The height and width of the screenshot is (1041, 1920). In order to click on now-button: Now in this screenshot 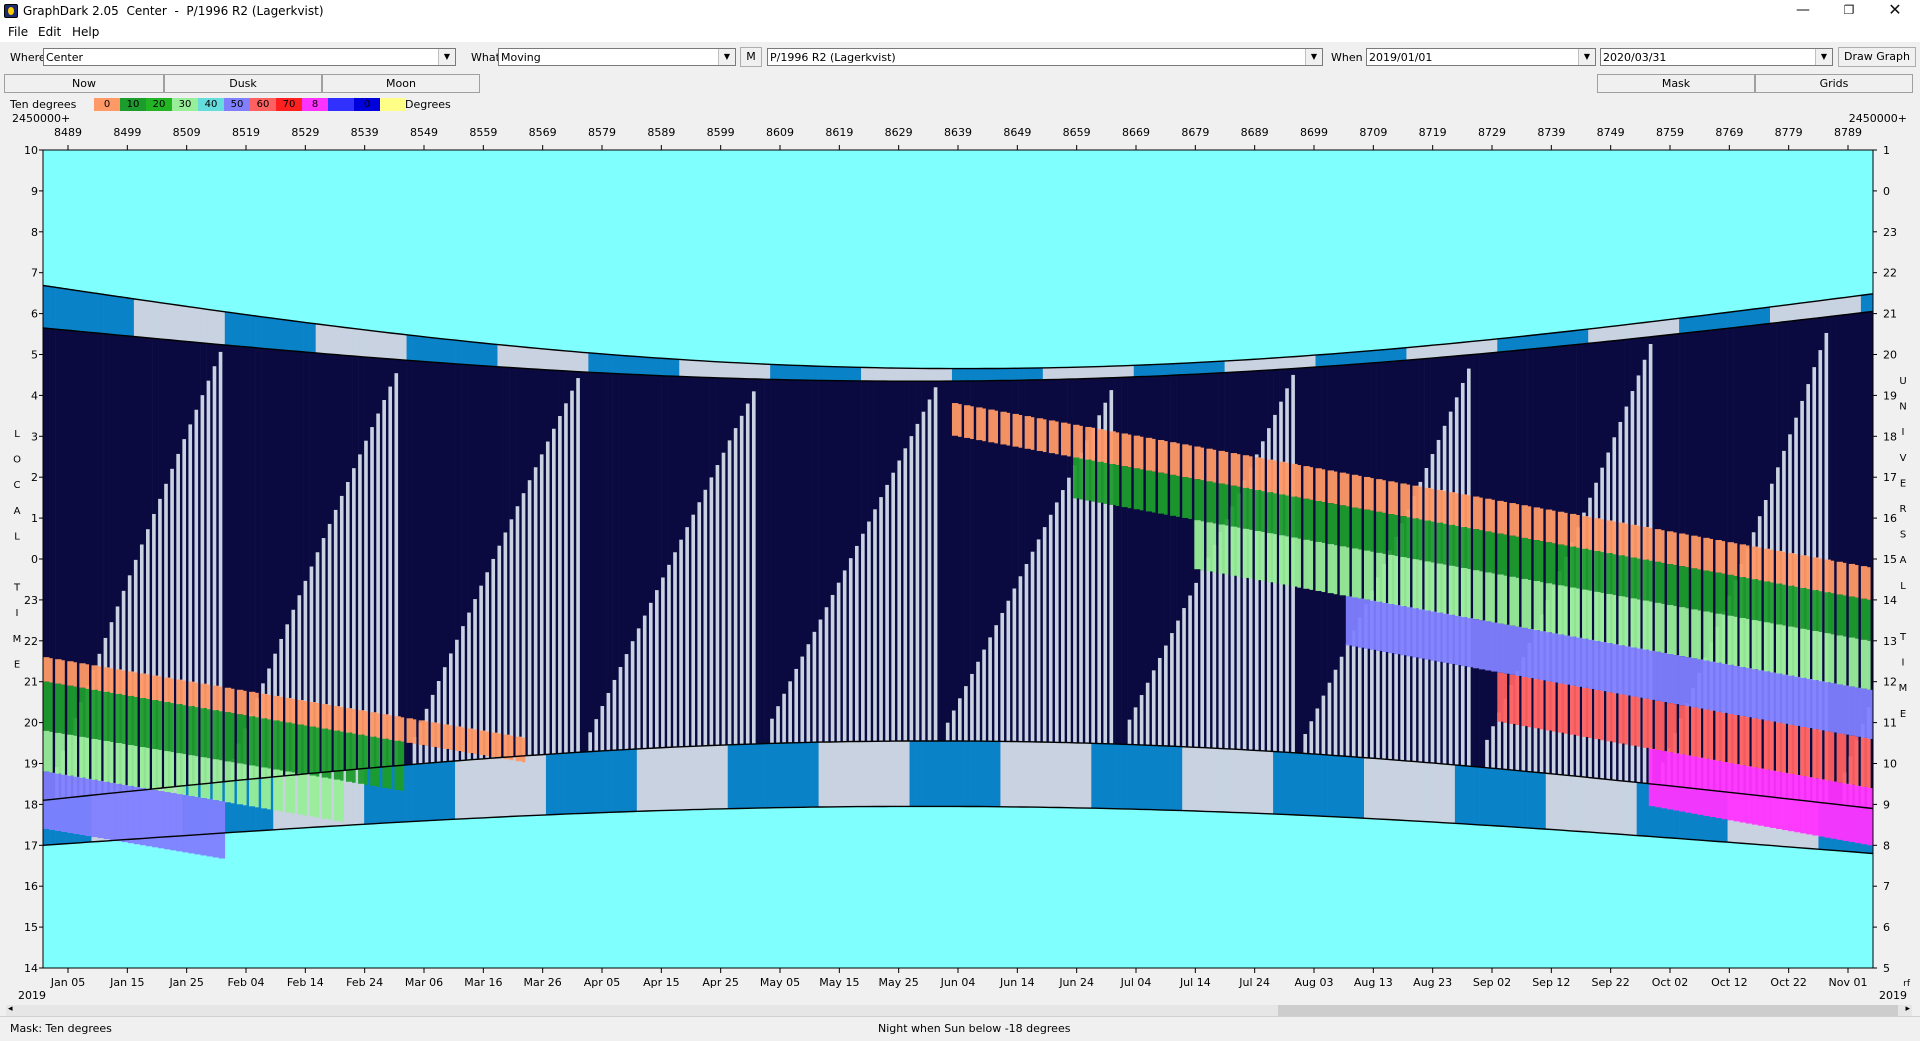, I will do `click(84, 83)`.